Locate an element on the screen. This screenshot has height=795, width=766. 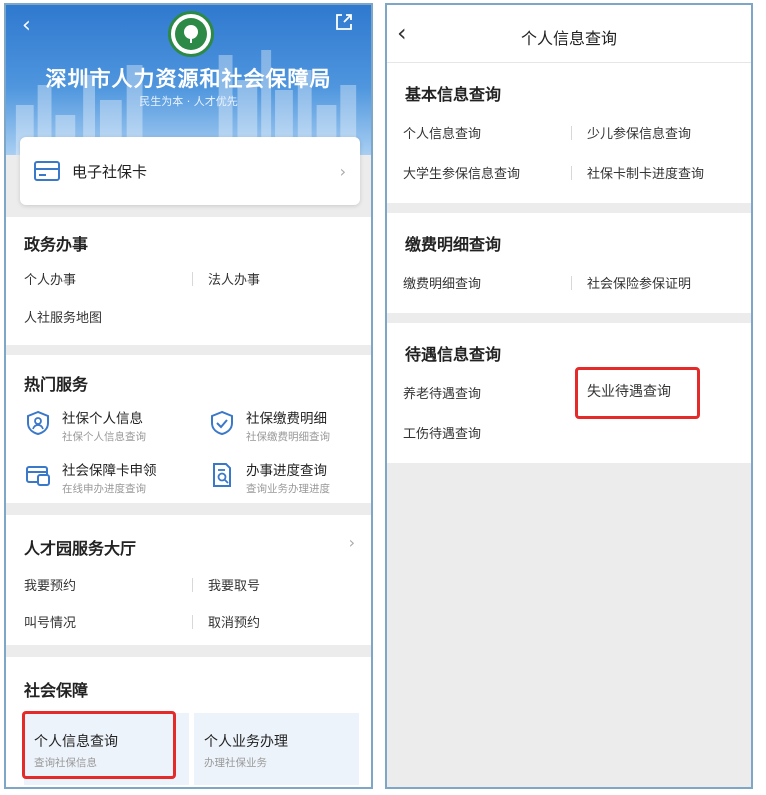
talent-hall-section: 人才园服务大厅 › 我要预约 我要取号 叫号情况 取消预约 is located at coordinates (188, 580).